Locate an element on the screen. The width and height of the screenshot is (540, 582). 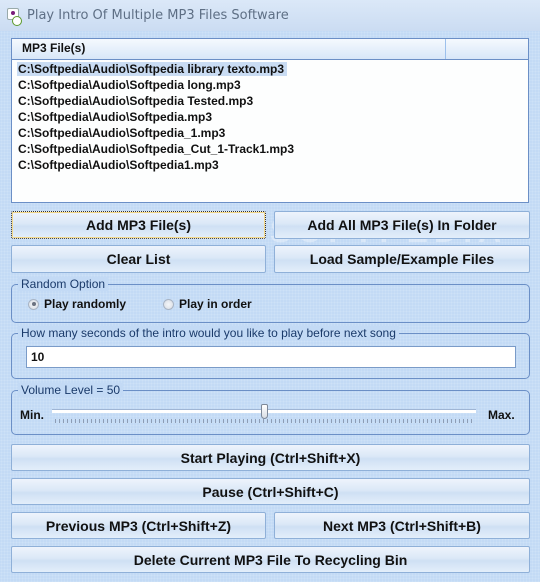
list-item-path: C:\Softpedia\Audio\Softpedia long.mp3 is located at coordinates (129, 85).